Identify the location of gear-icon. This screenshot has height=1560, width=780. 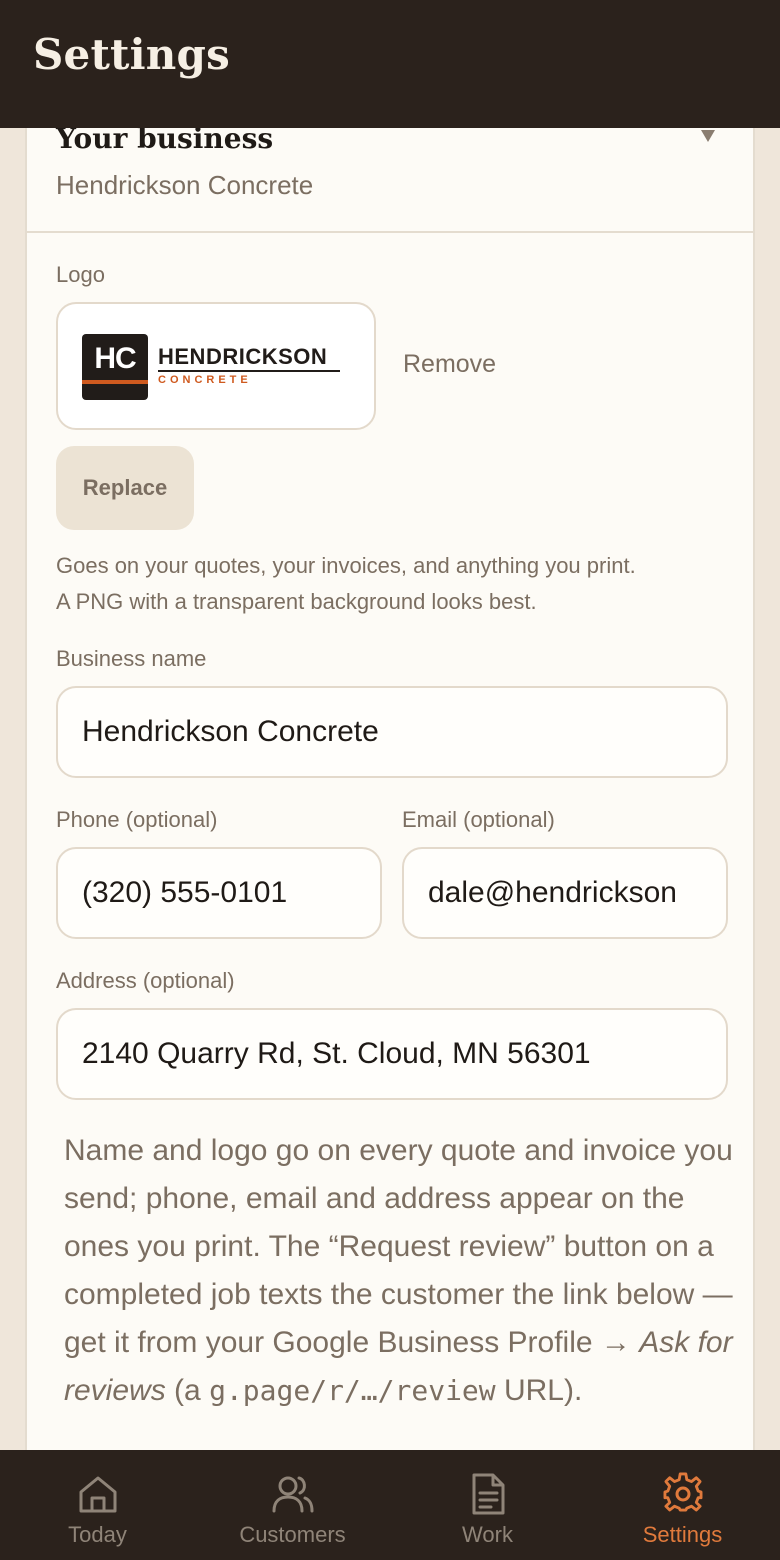
(683, 1492).